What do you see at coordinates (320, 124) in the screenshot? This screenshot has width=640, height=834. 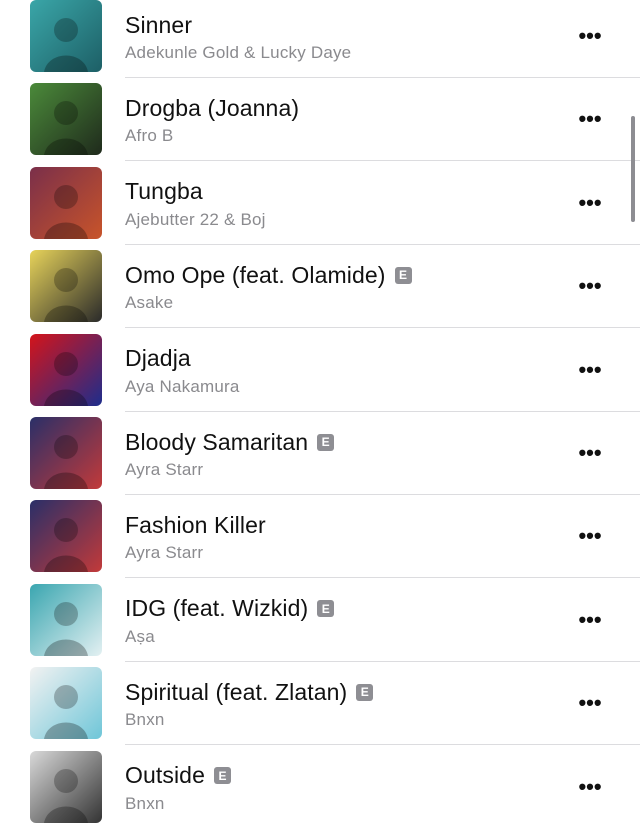 I see `song-row: Drogba (Joanna) Afro B •••` at bounding box center [320, 124].